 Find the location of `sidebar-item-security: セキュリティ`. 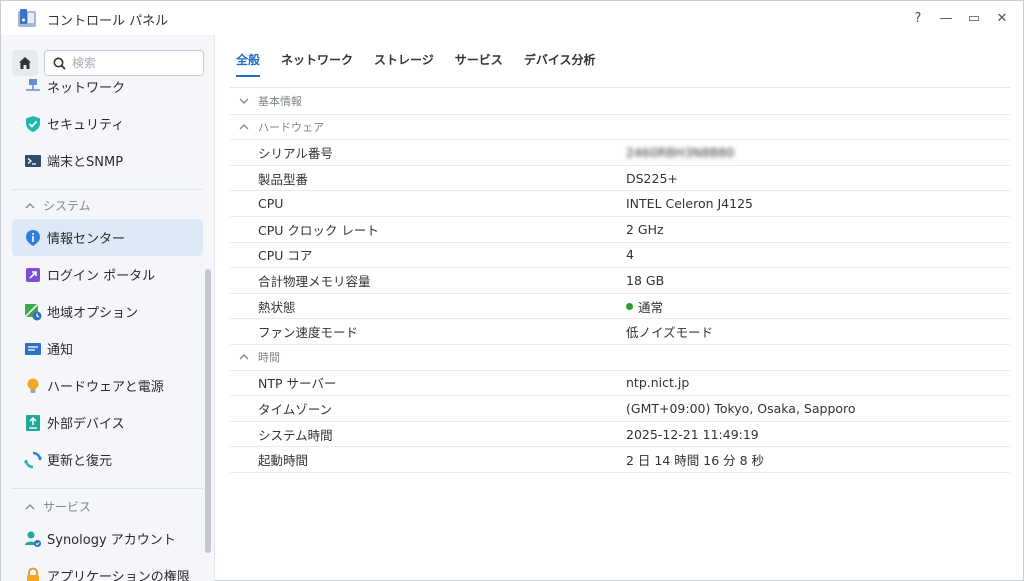

sidebar-item-security: セキュリティ is located at coordinates (107, 123).